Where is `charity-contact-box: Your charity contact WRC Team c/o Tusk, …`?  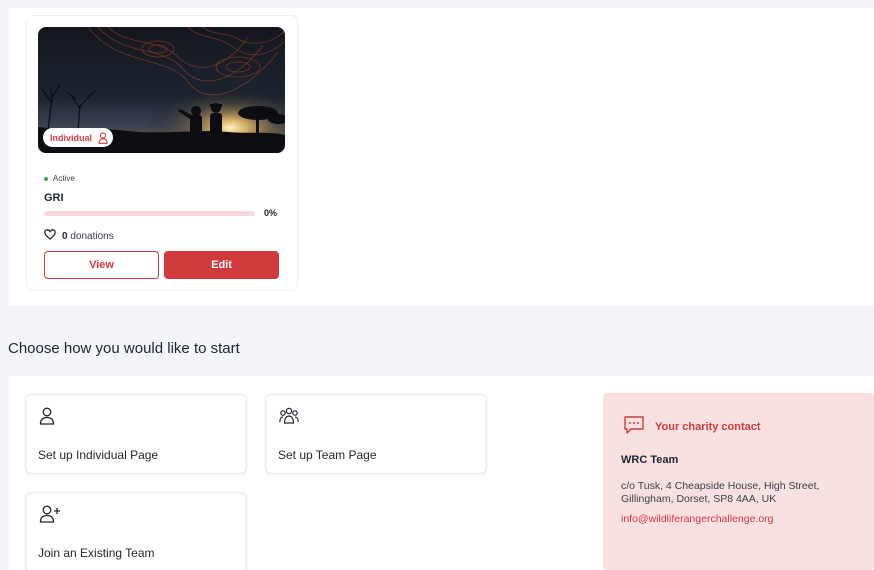
charity-contact-box: Your charity contact WRC Team c/o Tusk, … is located at coordinates (738, 481).